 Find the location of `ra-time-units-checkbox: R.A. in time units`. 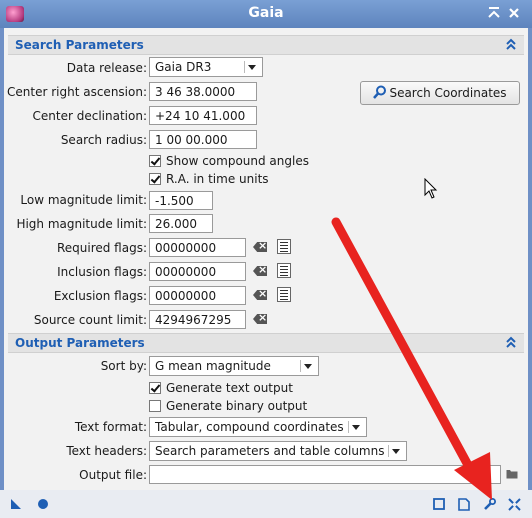

ra-time-units-checkbox: R.A. in time units is located at coordinates (209, 179).